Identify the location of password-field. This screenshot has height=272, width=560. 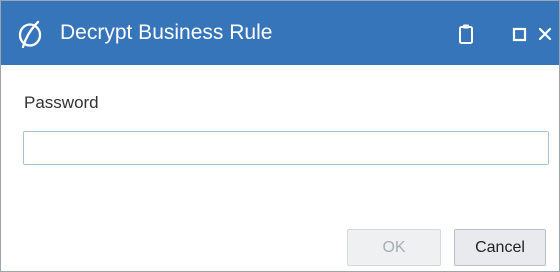
(286, 148).